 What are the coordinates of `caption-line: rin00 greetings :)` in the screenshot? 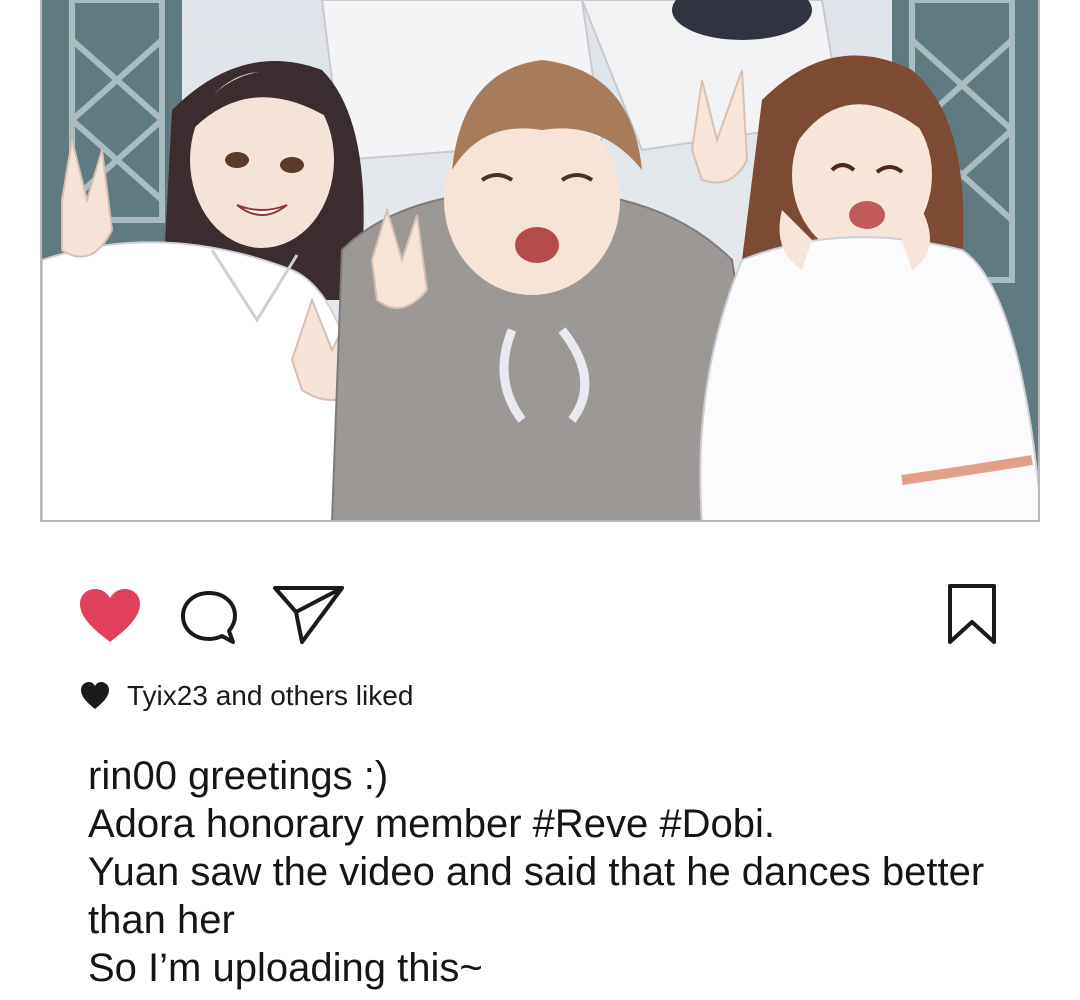 It's located at (238, 776).